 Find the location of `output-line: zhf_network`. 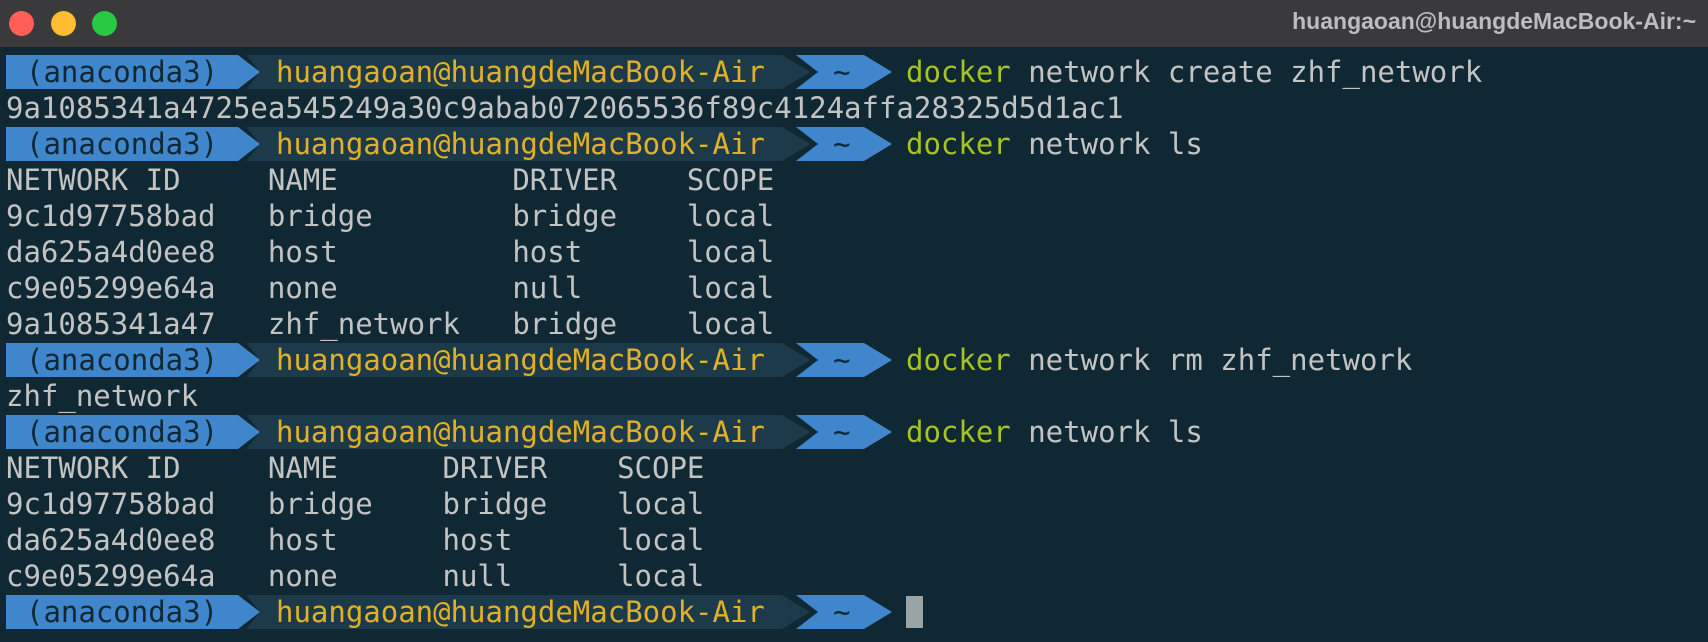

output-line: zhf_network is located at coordinates (854, 396).